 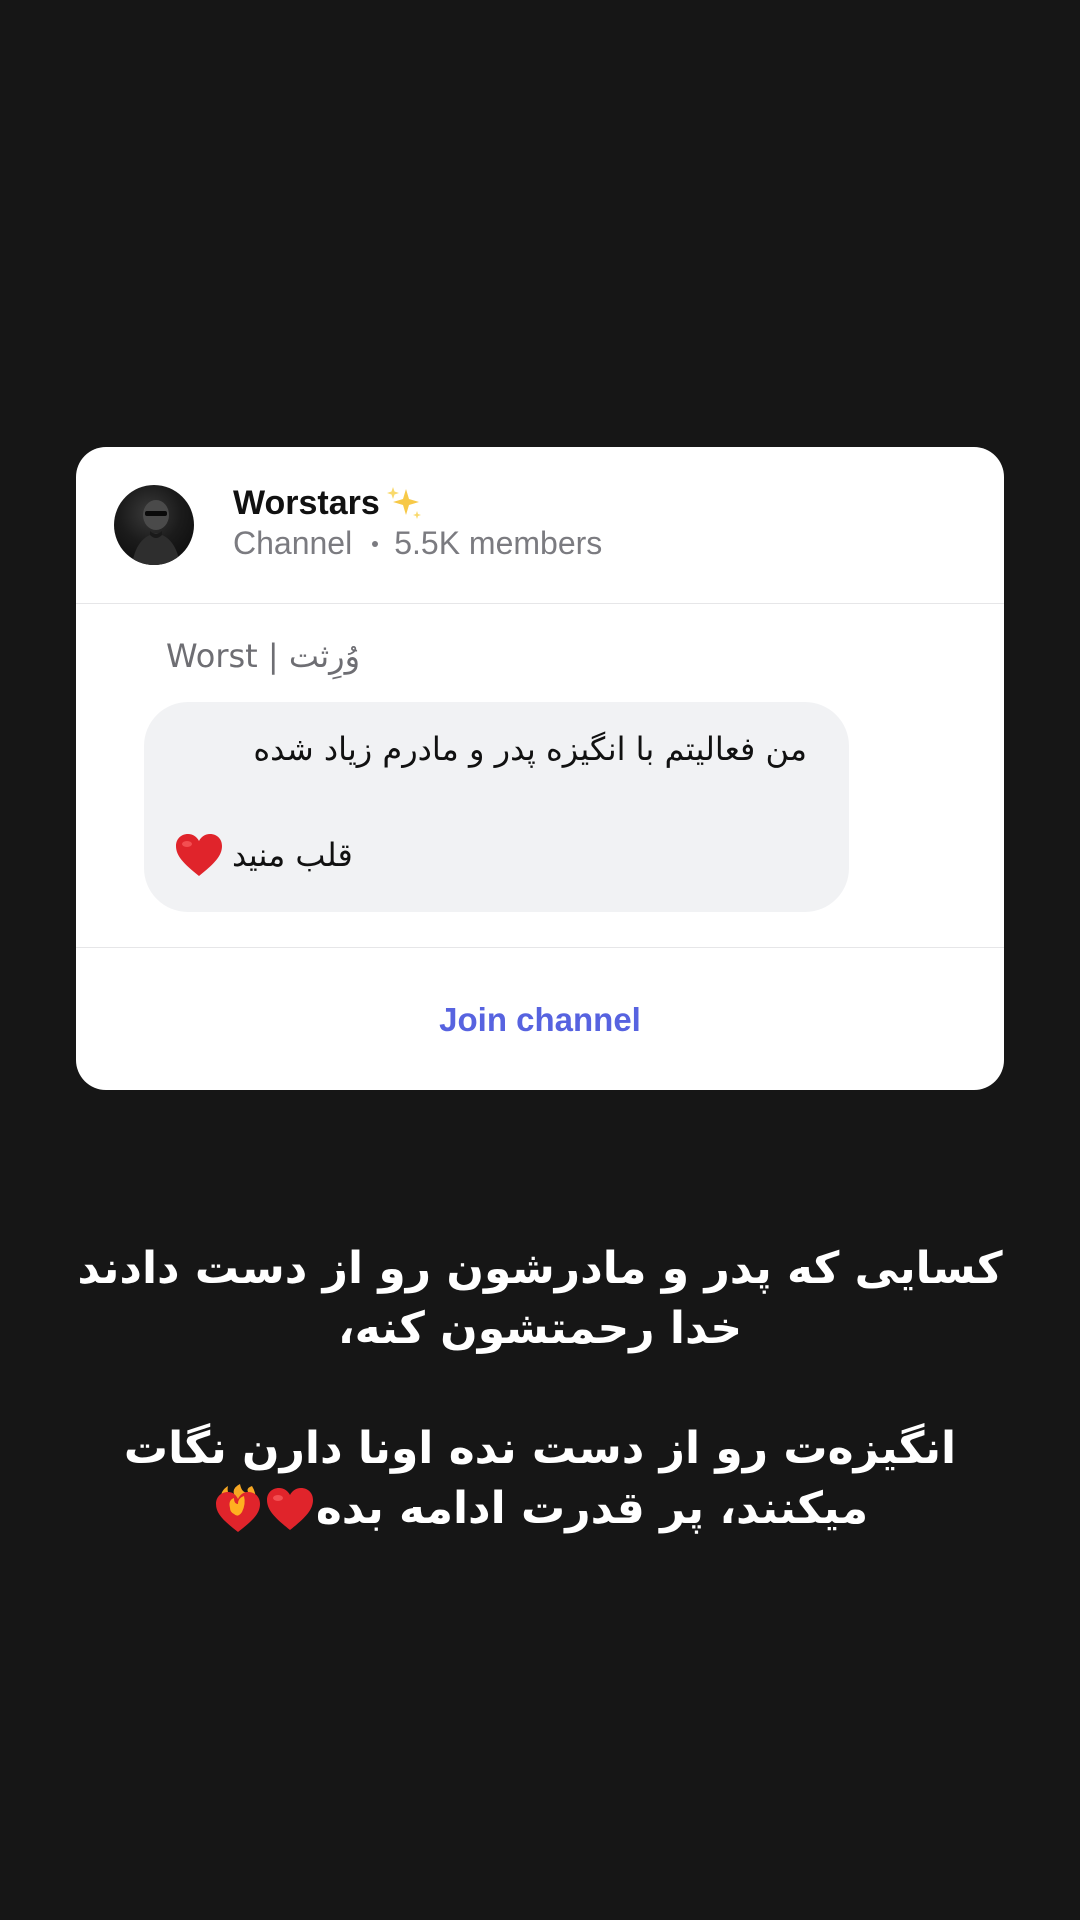 I want to click on message-author: Worst | وُرِثت, so click(x=263, y=656).